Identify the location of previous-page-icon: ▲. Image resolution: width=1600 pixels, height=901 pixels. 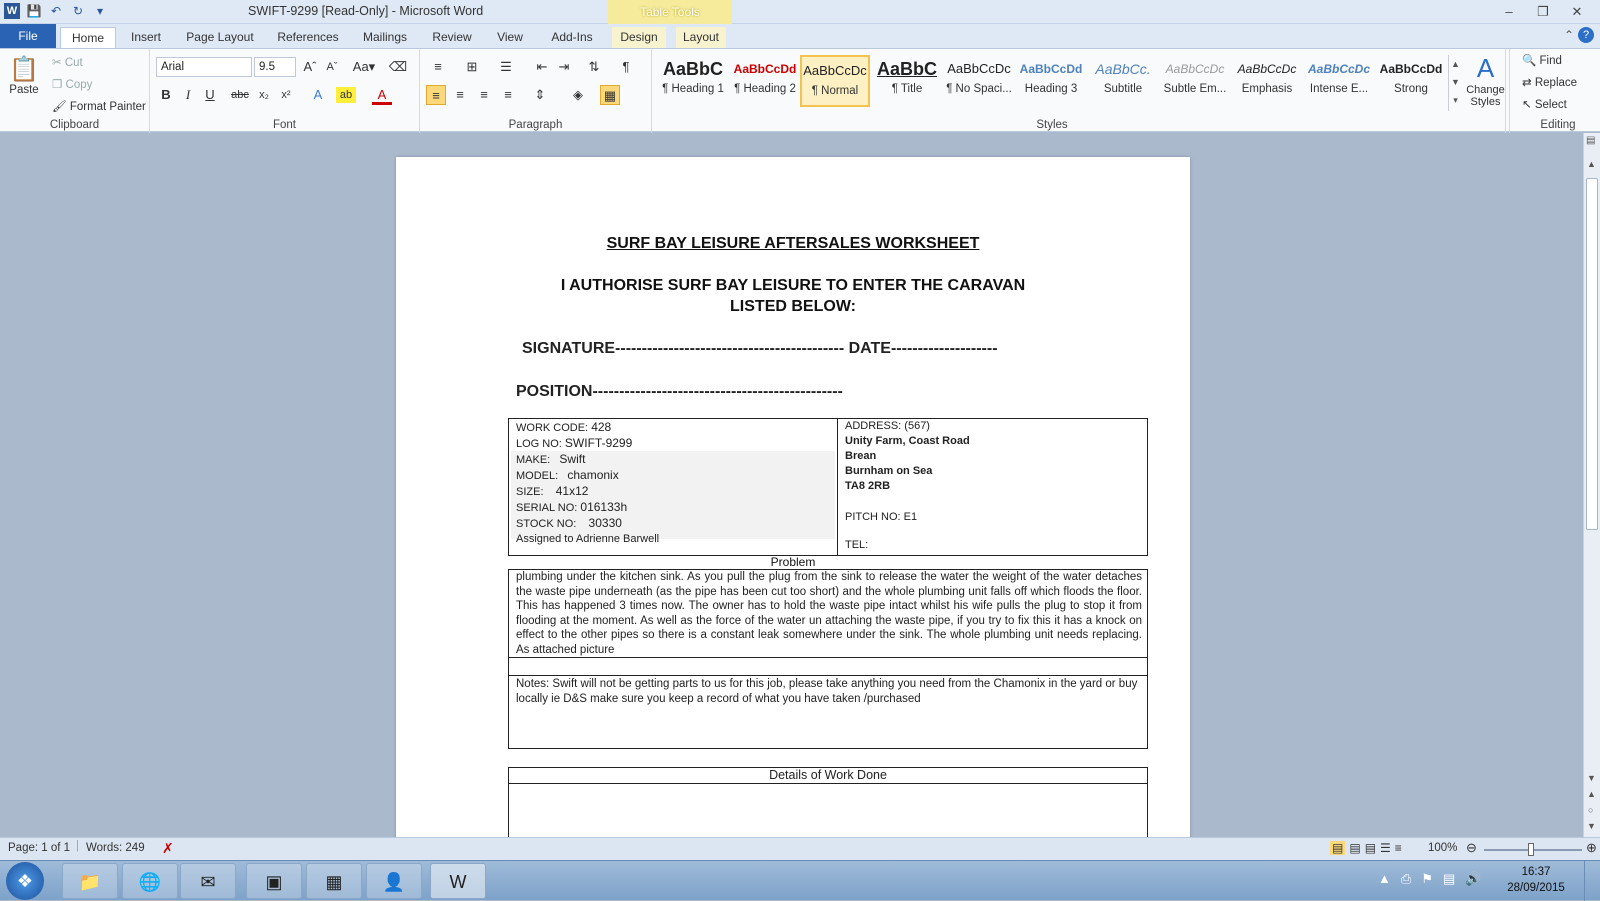
(1591, 794).